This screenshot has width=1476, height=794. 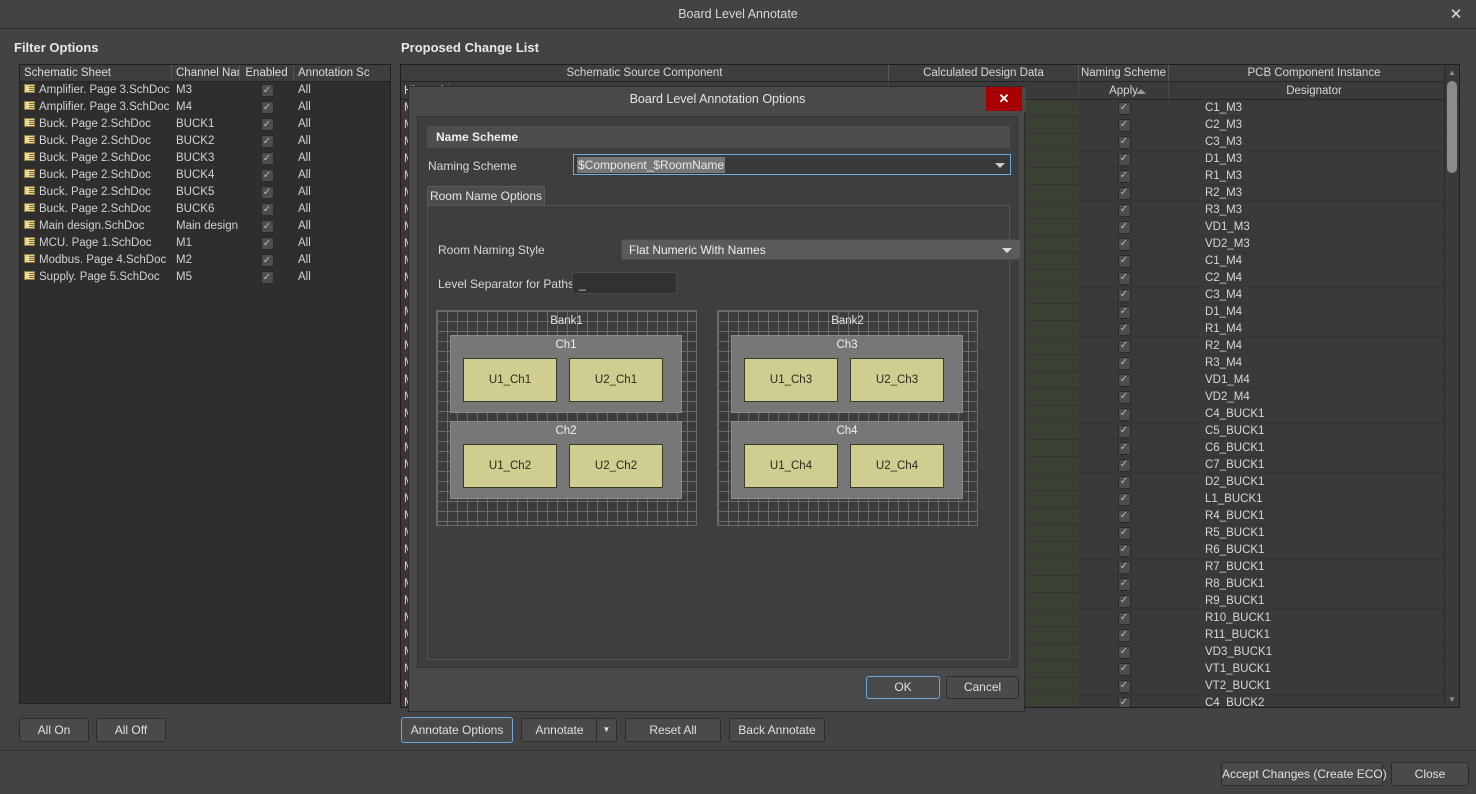 I want to click on scroll-down-icon: ▼, so click(x=1452, y=699).